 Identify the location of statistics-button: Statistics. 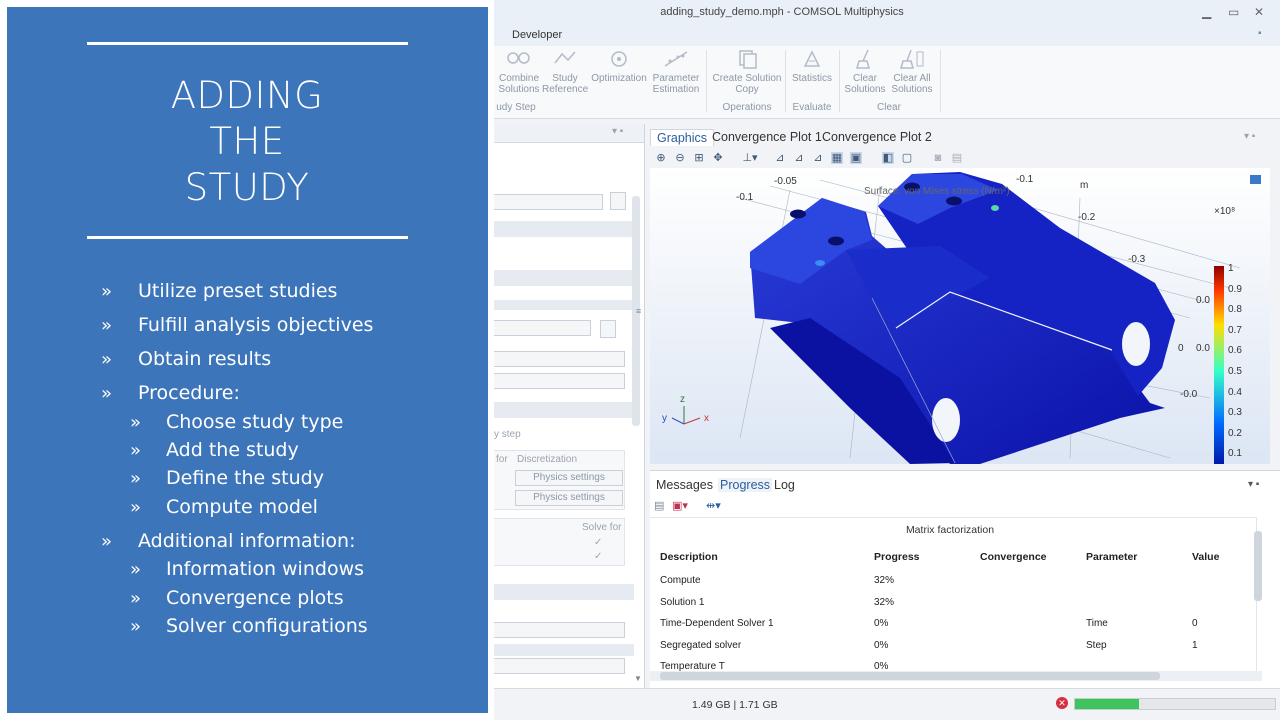
(812, 66).